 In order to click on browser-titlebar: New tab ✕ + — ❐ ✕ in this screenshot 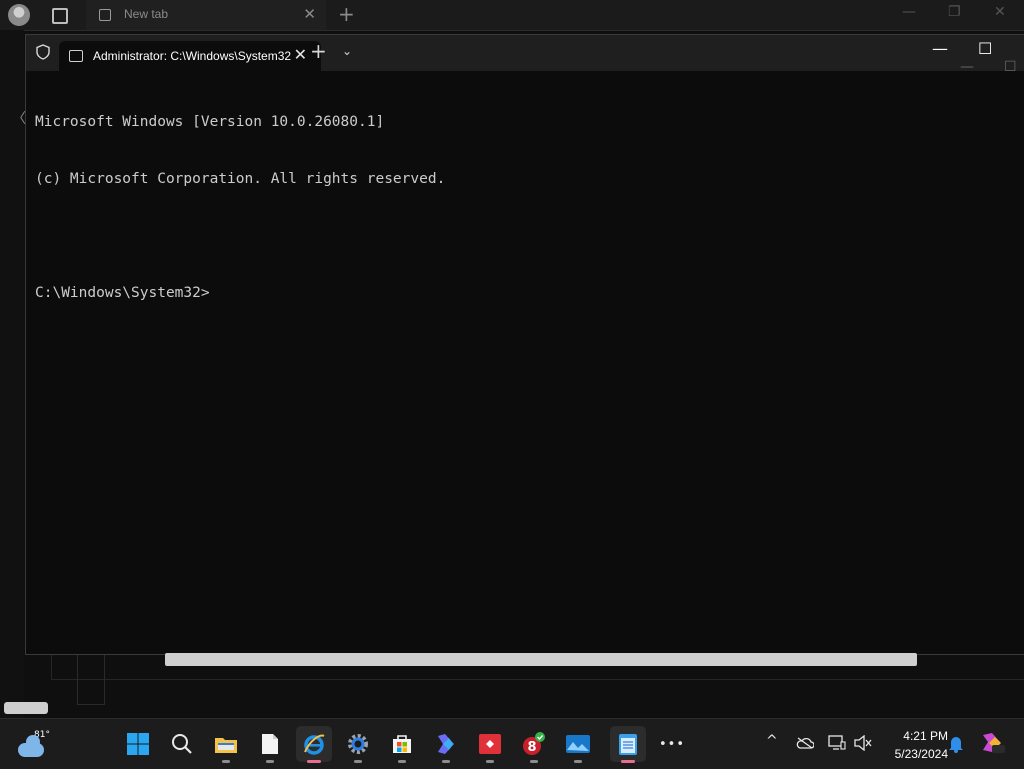, I will do `click(512, 15)`.